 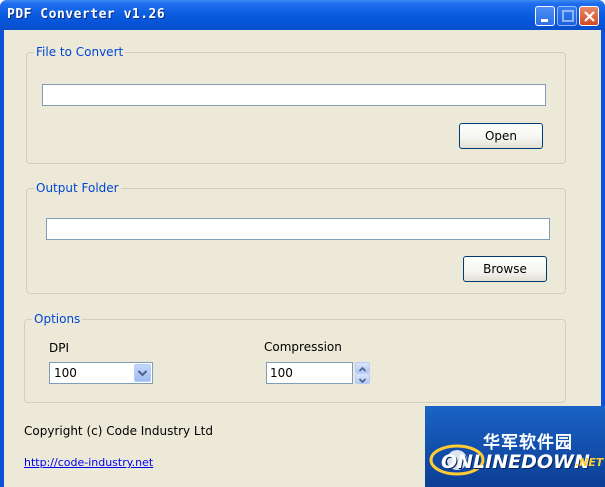 What do you see at coordinates (544, 20) in the screenshot?
I see `minimize-icon` at bounding box center [544, 20].